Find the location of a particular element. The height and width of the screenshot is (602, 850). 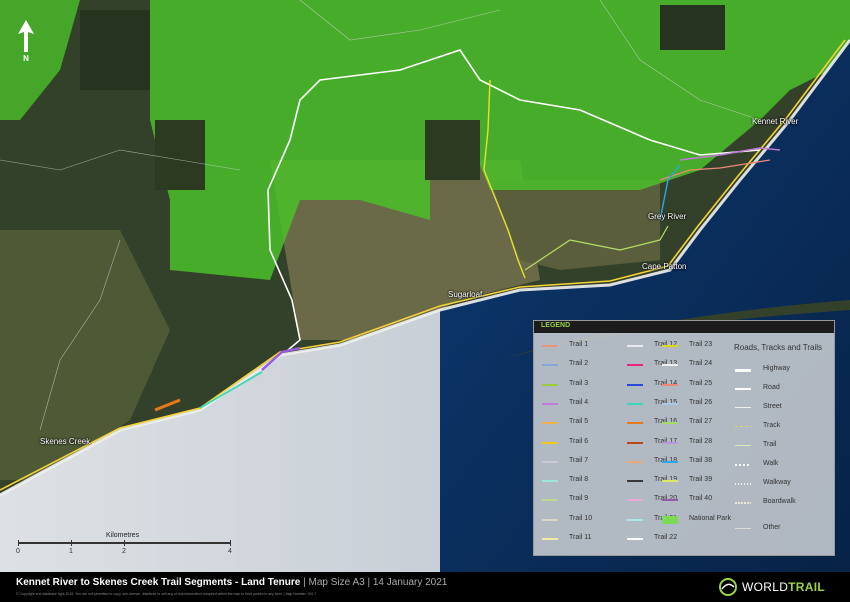

legend-label: Trail 40 is located at coordinates (701, 499).